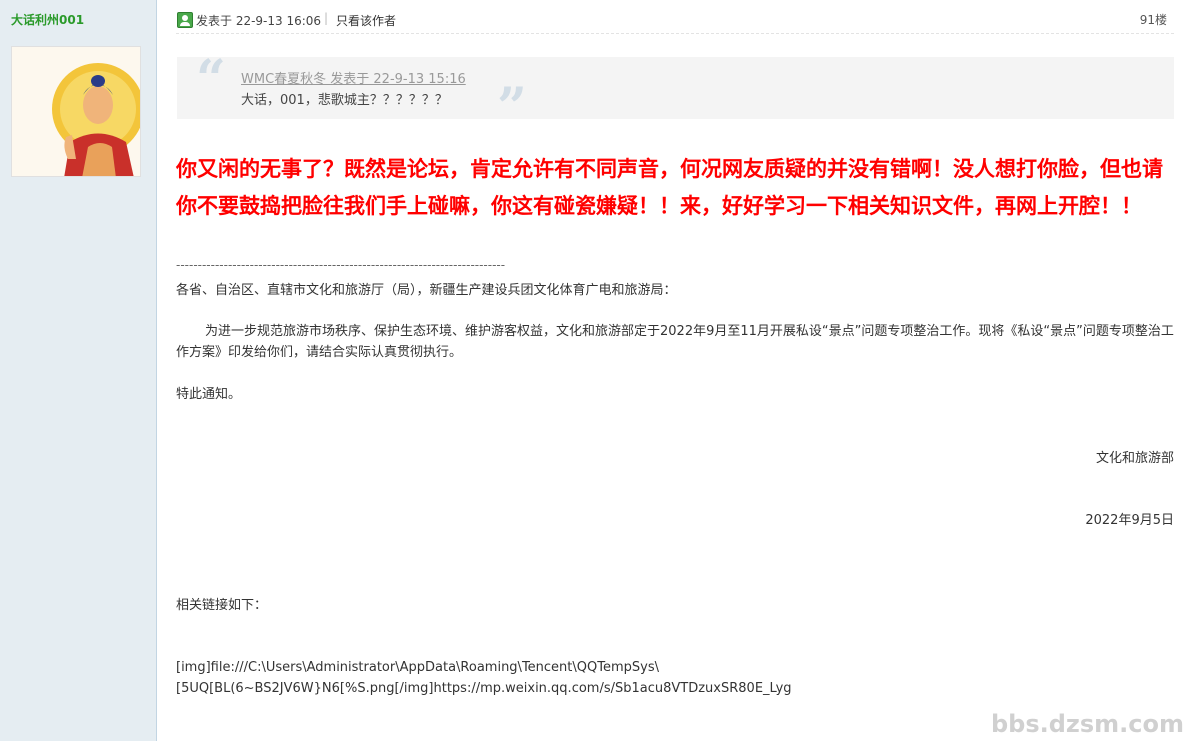 Image resolution: width=1188 pixels, height=741 pixels. I want to click on user-online-icon, so click(185, 20).